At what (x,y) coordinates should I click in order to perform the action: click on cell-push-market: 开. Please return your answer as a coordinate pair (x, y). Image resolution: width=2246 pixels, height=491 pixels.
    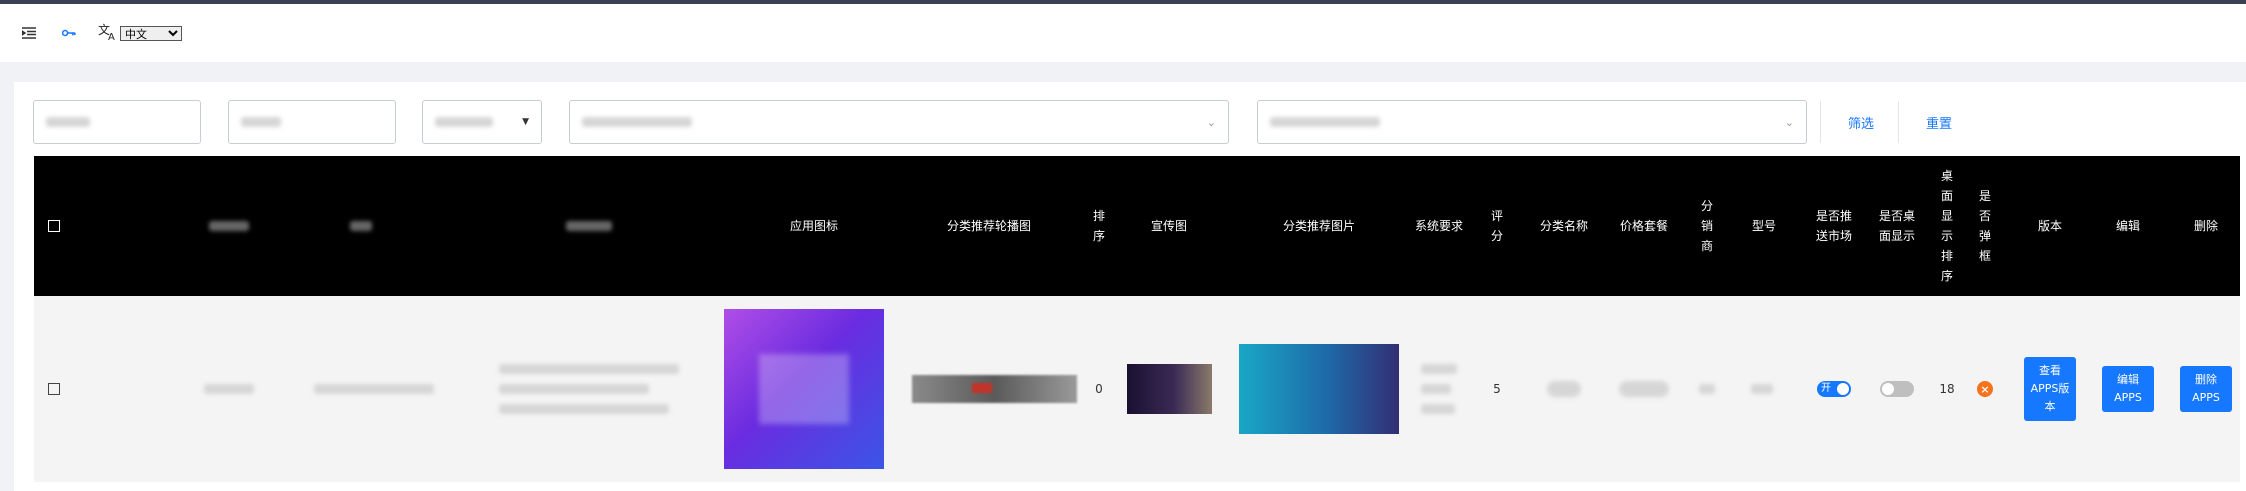
    Looking at the image, I should click on (1834, 389).